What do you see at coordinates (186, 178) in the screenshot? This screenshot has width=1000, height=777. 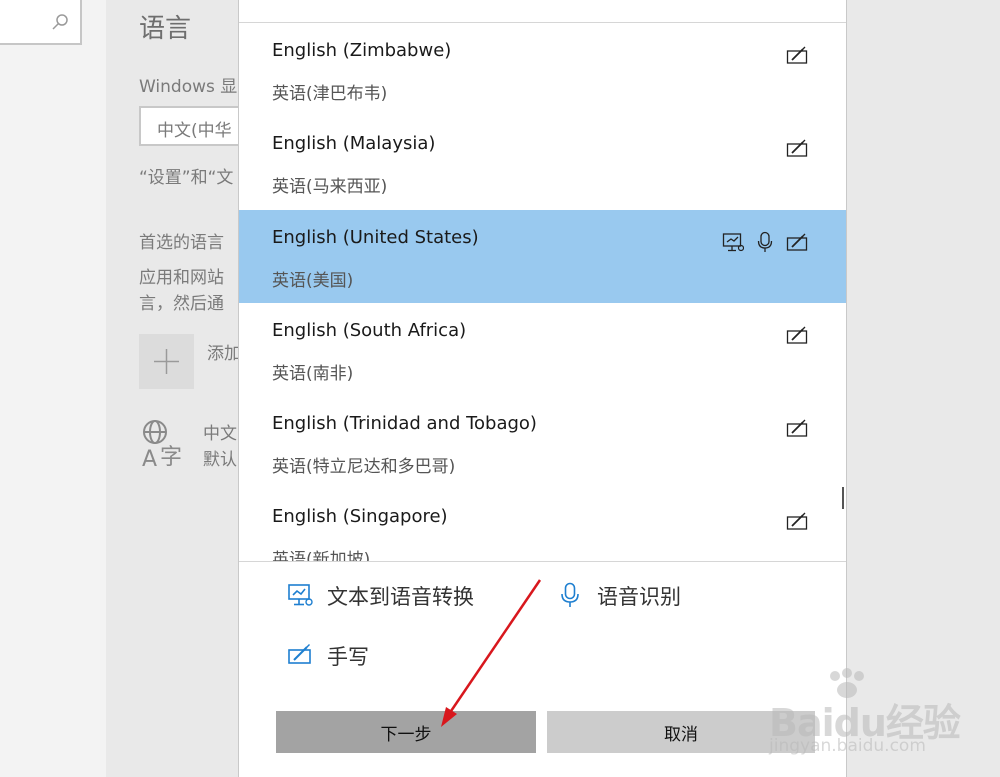 I see `settings-note: “设置”和“文` at bounding box center [186, 178].